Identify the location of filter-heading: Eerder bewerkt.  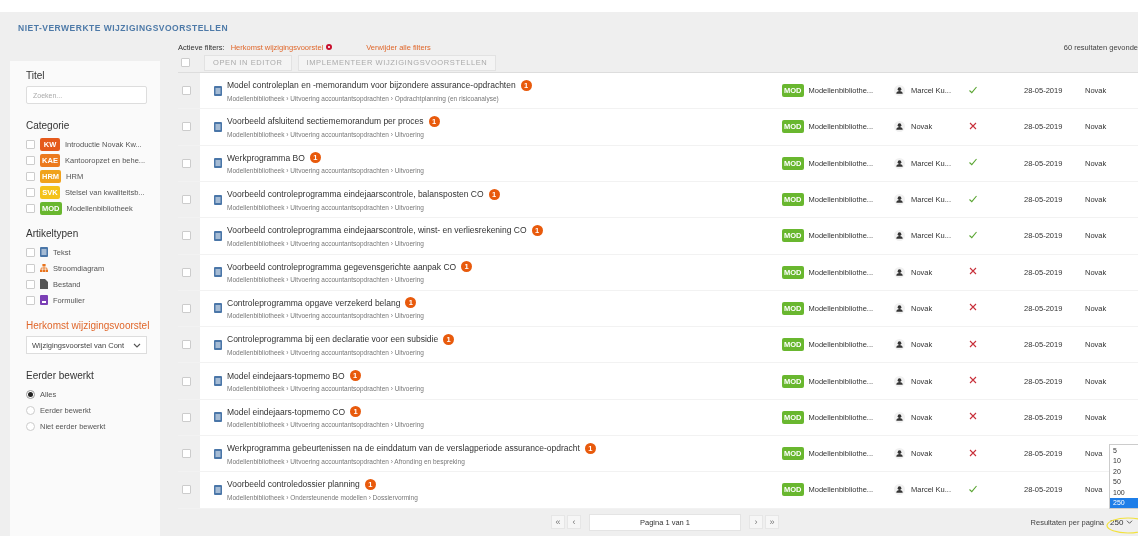
(60, 375).